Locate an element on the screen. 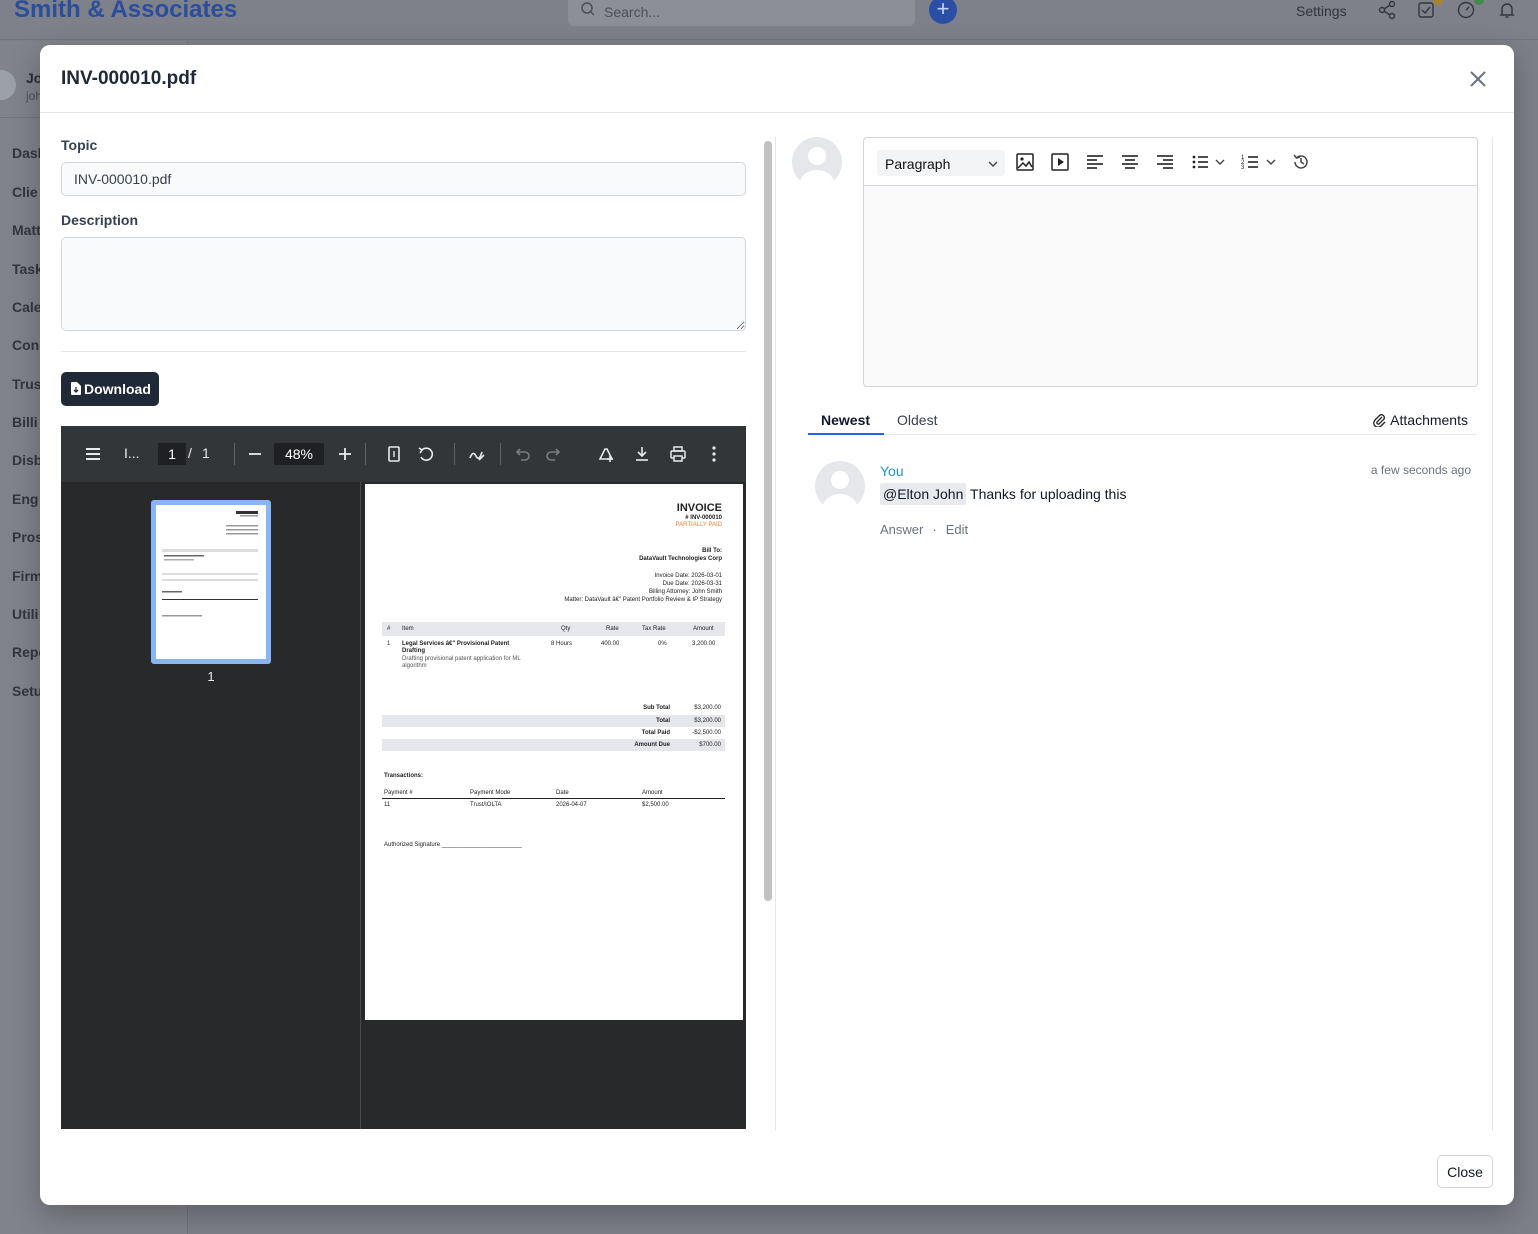 Image resolution: width=1538 pixels, height=1234 pixels. print-icon is located at coordinates (678, 454).